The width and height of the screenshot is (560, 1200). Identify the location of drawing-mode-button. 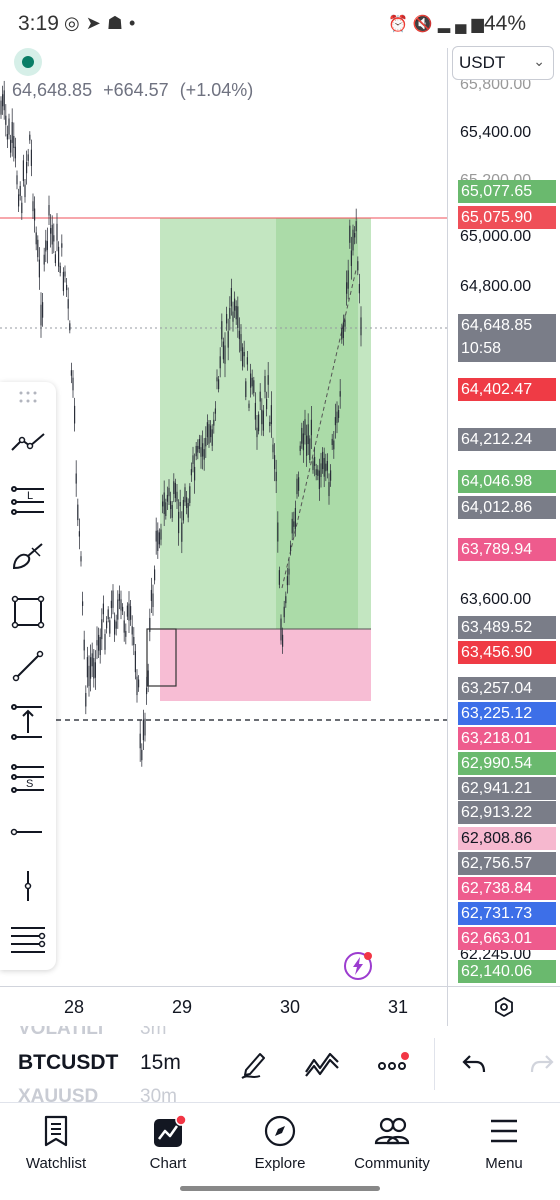
(254, 1064).